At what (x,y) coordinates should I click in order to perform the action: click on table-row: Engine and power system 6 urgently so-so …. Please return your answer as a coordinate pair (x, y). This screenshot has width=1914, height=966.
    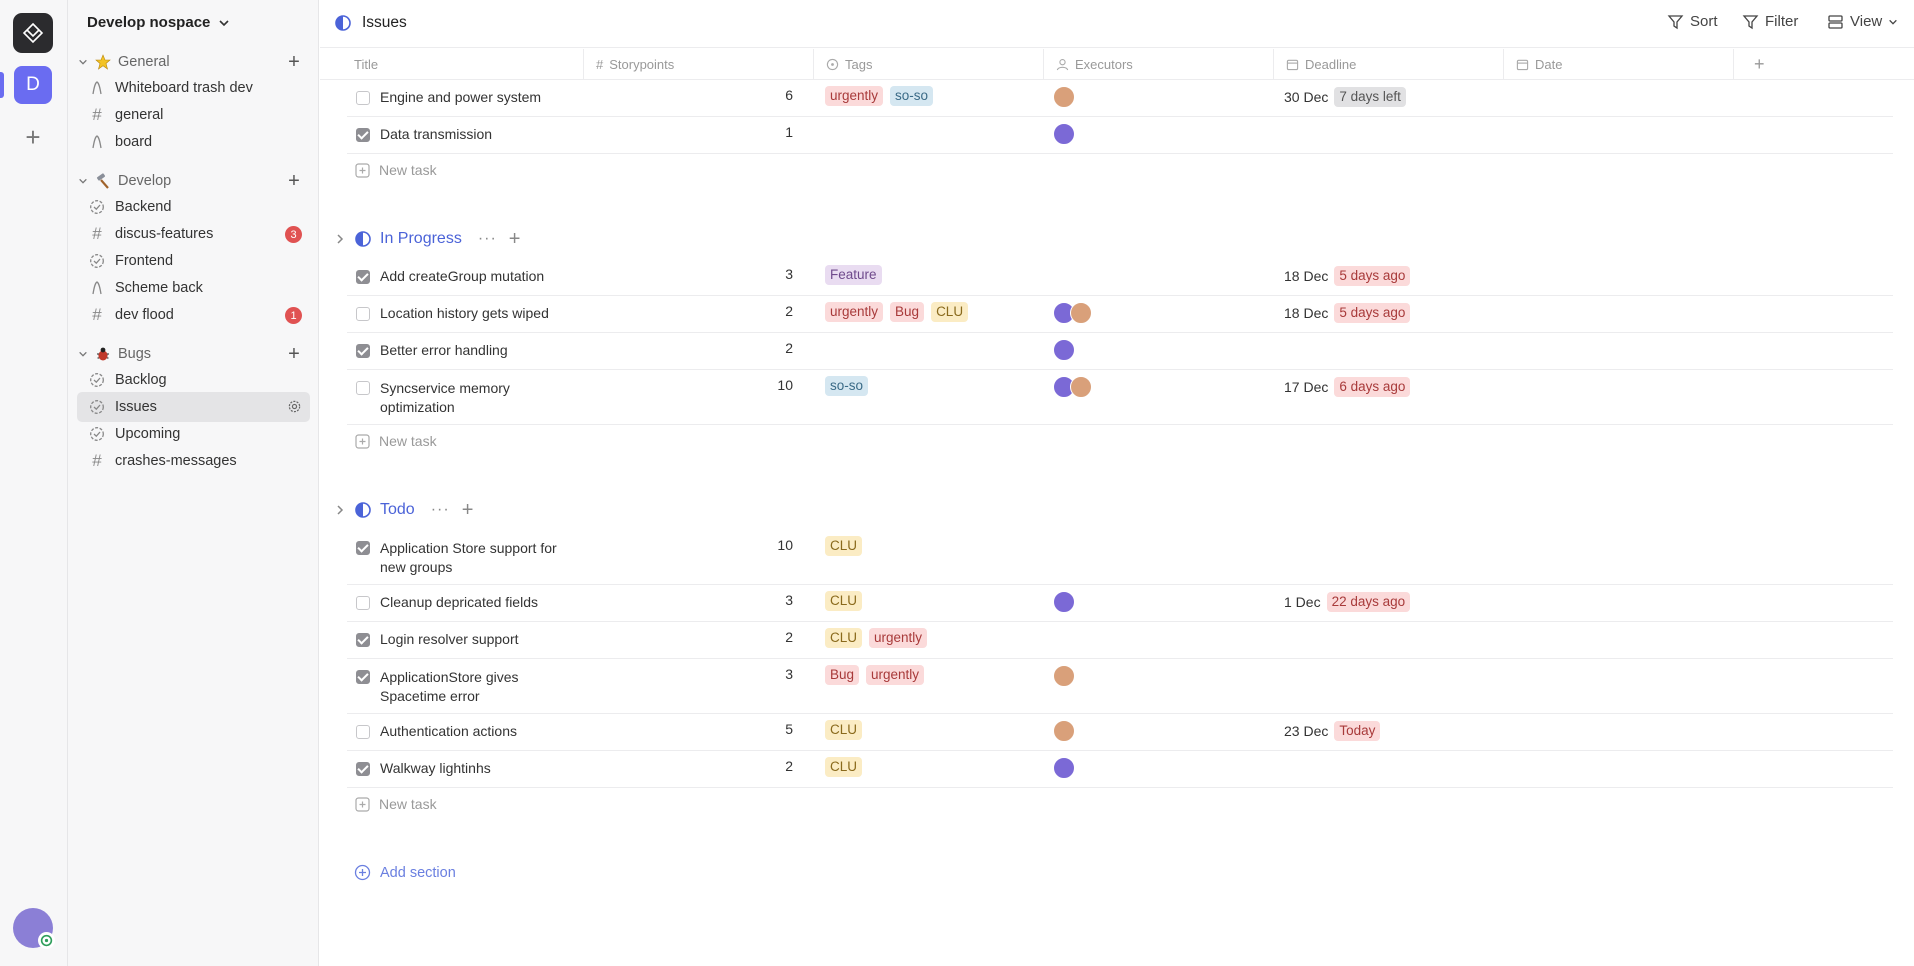
    Looking at the image, I should click on (1120, 98).